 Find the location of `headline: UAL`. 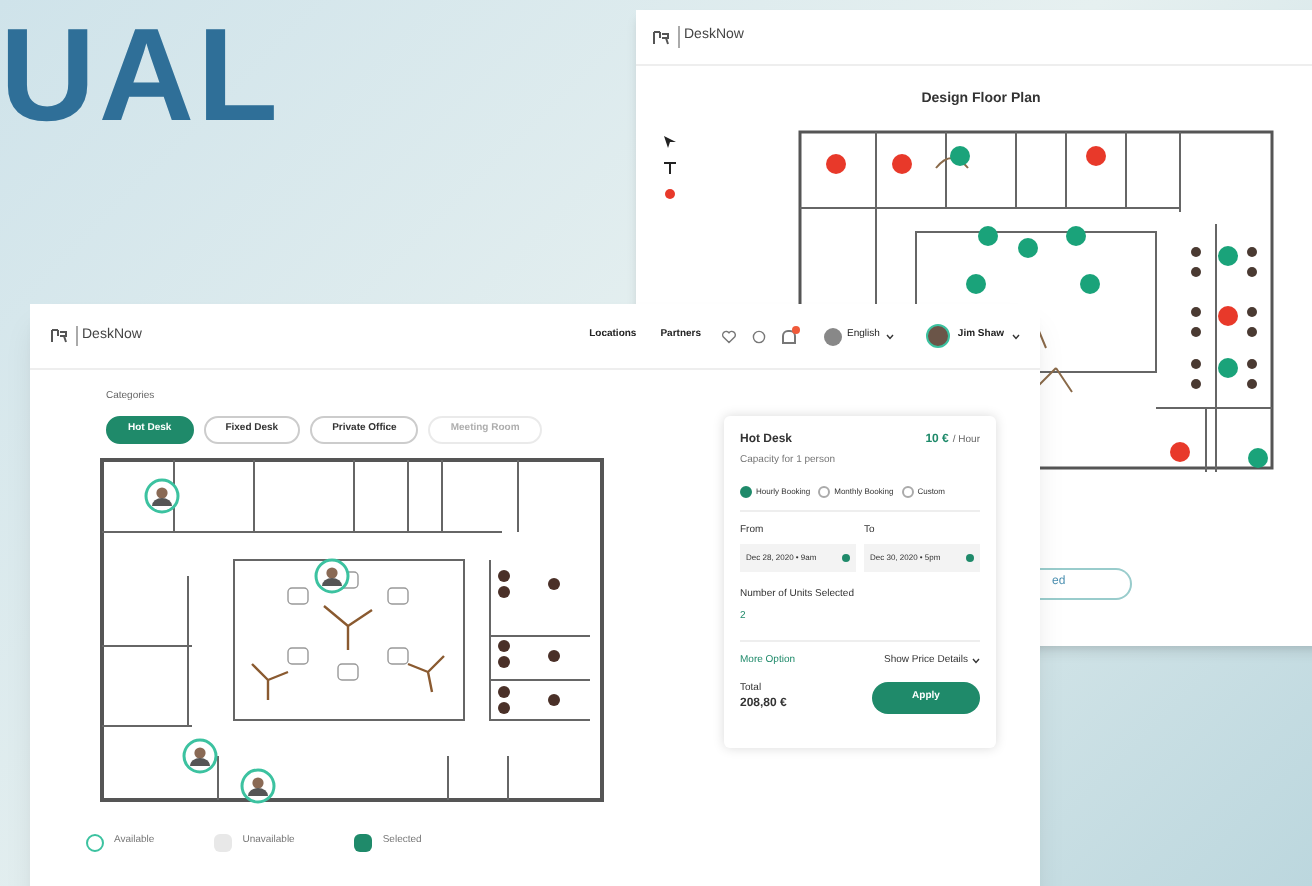

headline: UAL is located at coordinates (141, 74).